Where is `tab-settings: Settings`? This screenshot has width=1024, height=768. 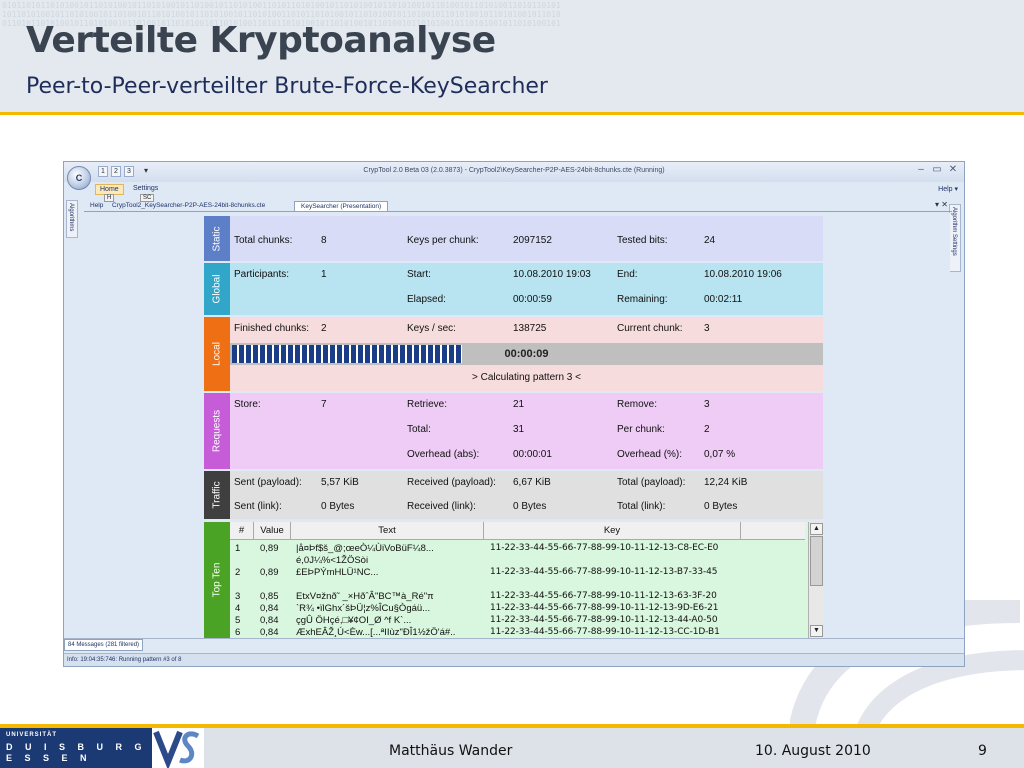
tab-settings: Settings is located at coordinates (145, 188).